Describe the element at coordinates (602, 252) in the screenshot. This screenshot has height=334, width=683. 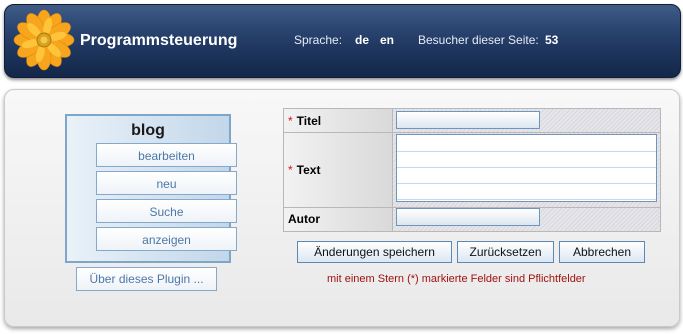
I see `cancel-button: Abbrechen` at that location.